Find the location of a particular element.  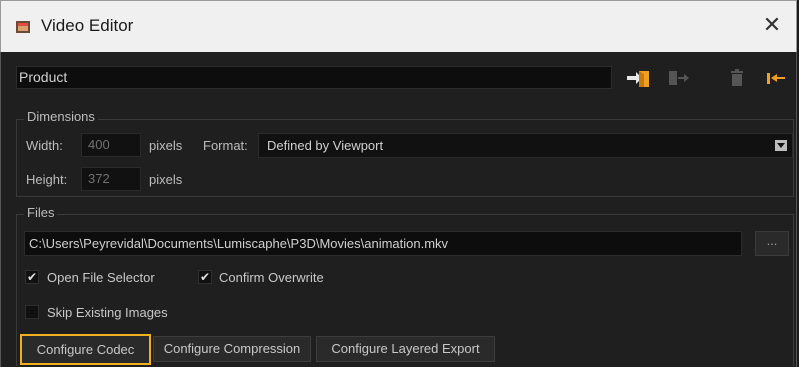

window-title: Video Editor is located at coordinates (87, 25).